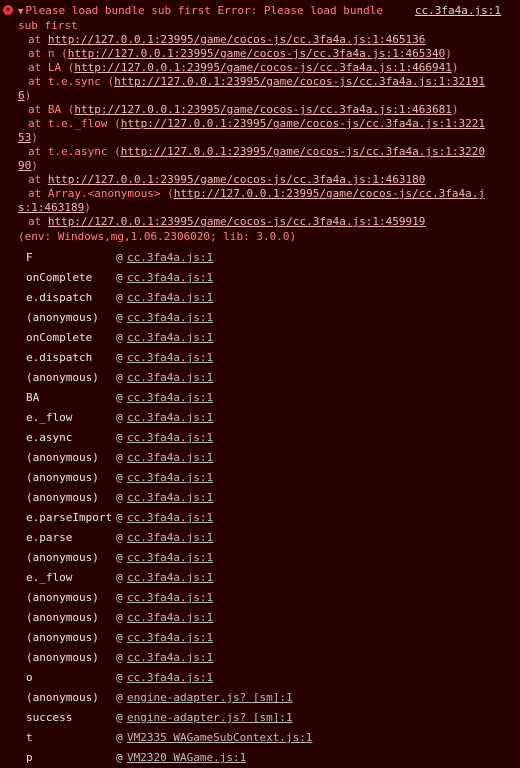  What do you see at coordinates (260, 358) in the screenshot?
I see `call-frame-row: e.dispatch @ cc.3fa4a.js:1` at bounding box center [260, 358].